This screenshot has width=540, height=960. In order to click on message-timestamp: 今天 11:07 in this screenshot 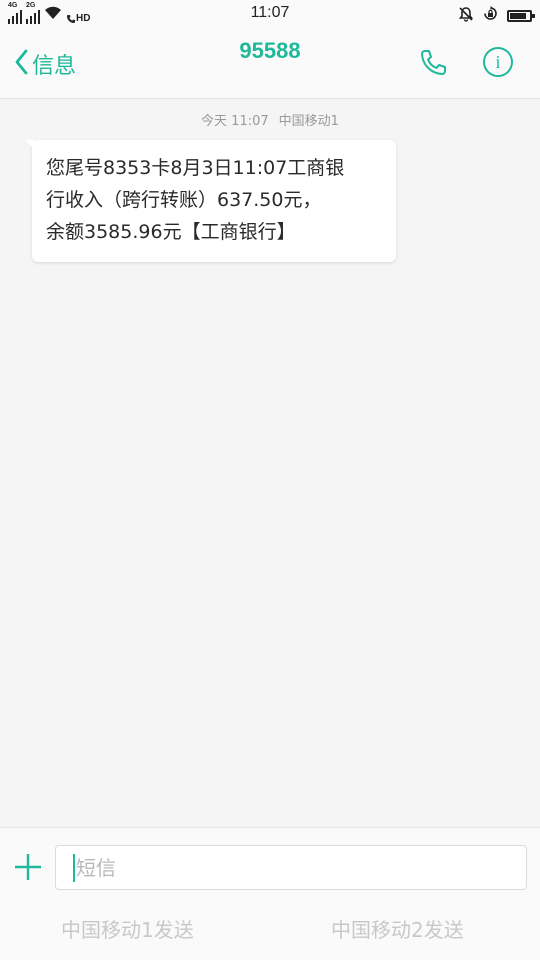, I will do `click(235, 121)`.